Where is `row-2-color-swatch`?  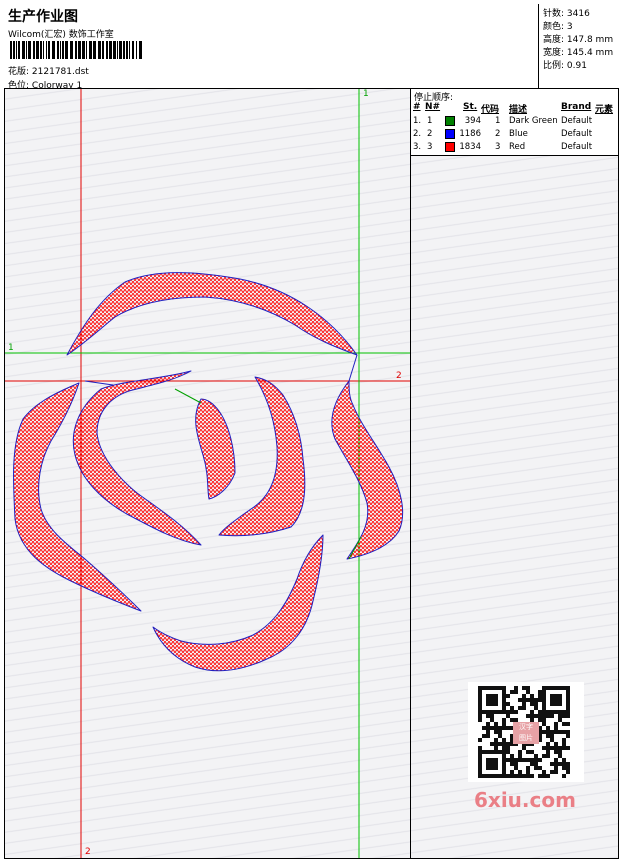
row-2-color-swatch is located at coordinates (450, 134).